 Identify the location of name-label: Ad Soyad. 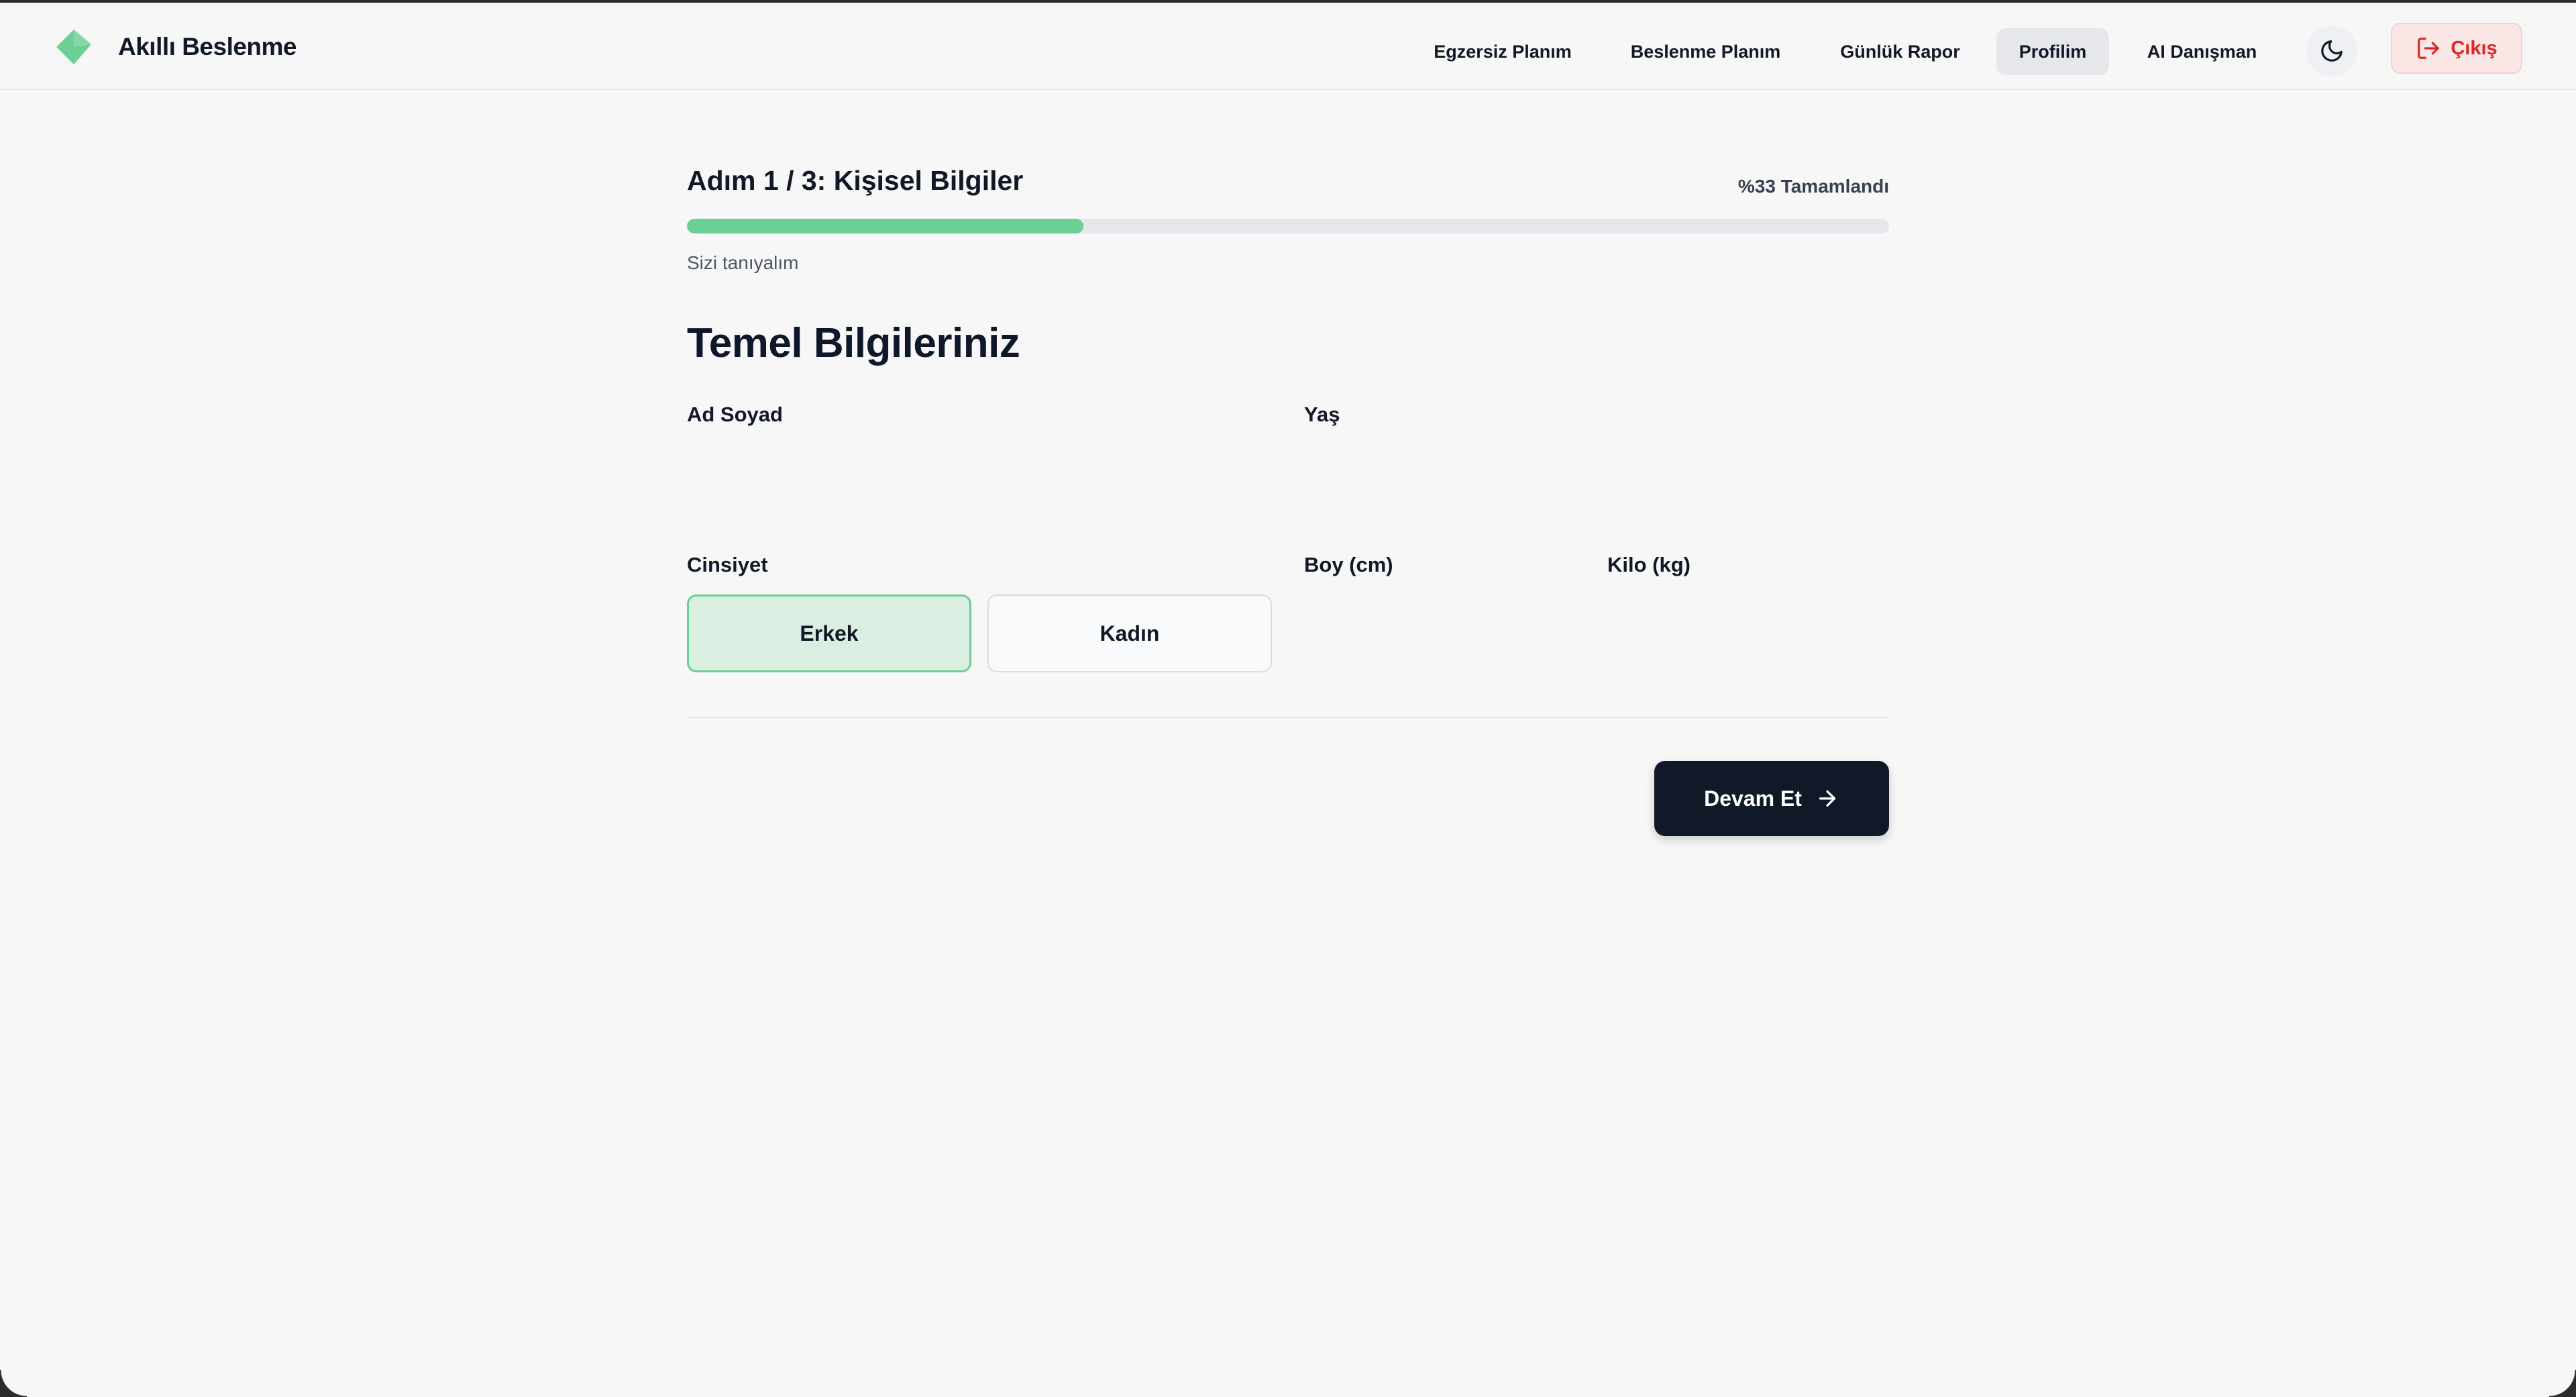
(735, 414).